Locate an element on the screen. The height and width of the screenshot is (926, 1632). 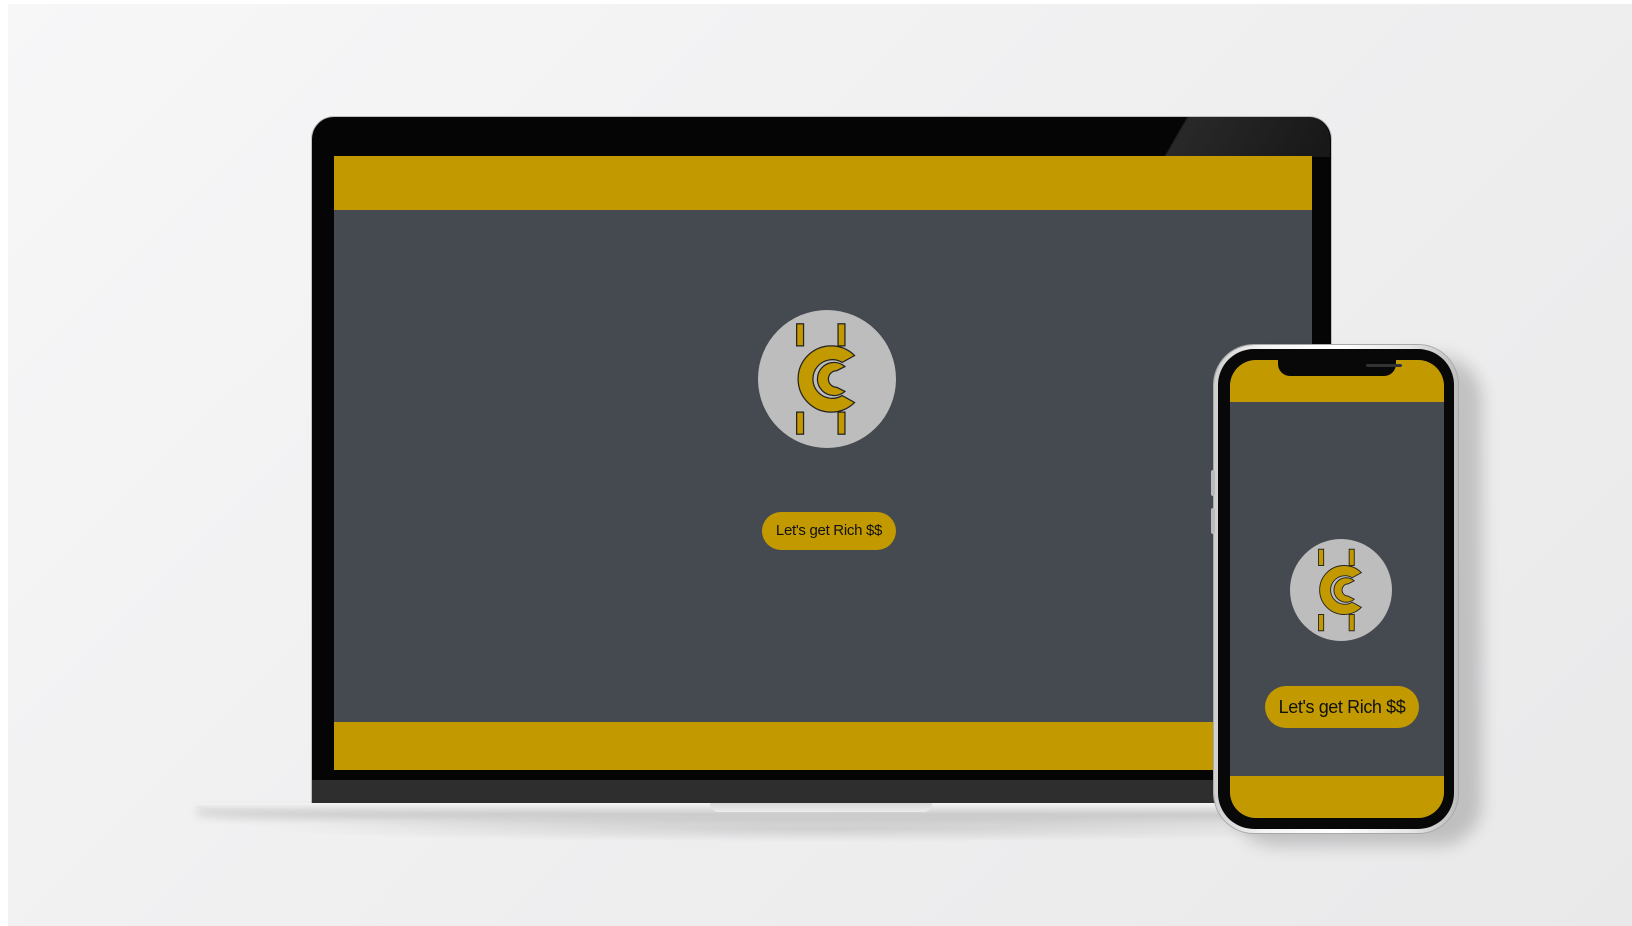
laptop-footer-bar is located at coordinates (823, 746).